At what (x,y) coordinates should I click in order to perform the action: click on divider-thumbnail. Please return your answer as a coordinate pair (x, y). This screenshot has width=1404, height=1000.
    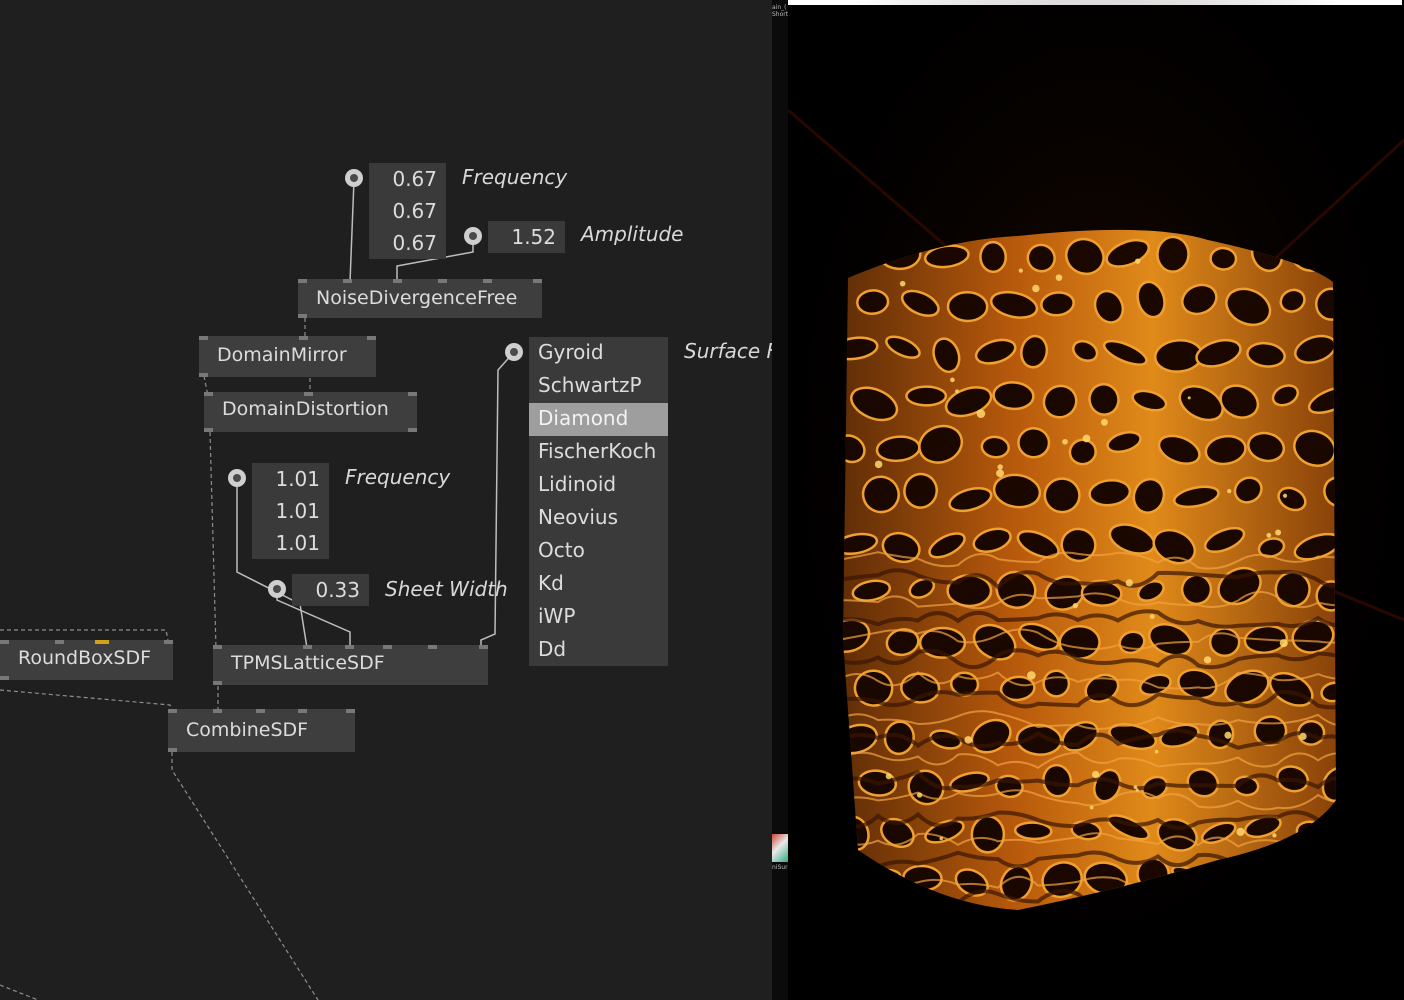
    Looking at the image, I should click on (780, 848).